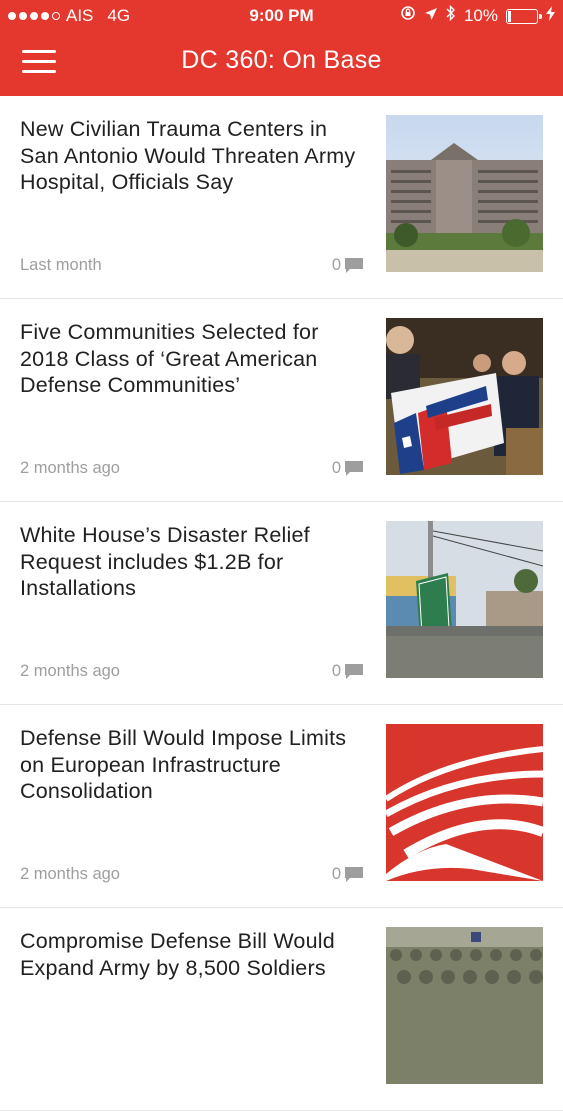  What do you see at coordinates (281, 60) in the screenshot?
I see `page-title: DC 360: On Base` at bounding box center [281, 60].